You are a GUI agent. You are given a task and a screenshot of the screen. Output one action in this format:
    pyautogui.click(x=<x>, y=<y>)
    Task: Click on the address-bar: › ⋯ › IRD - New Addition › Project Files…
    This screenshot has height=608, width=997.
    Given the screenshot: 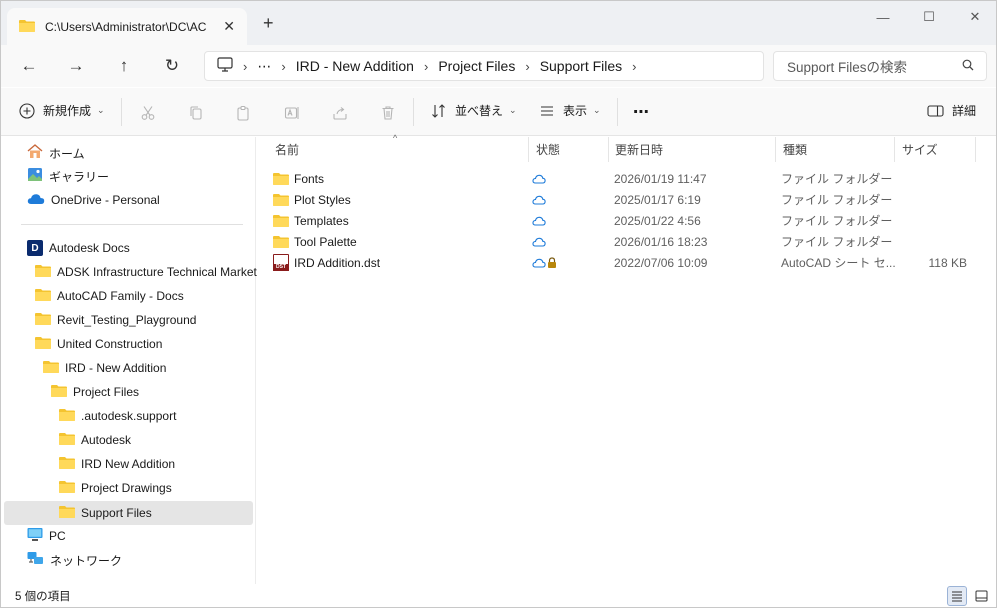 What is the action you would take?
    pyautogui.click(x=484, y=66)
    